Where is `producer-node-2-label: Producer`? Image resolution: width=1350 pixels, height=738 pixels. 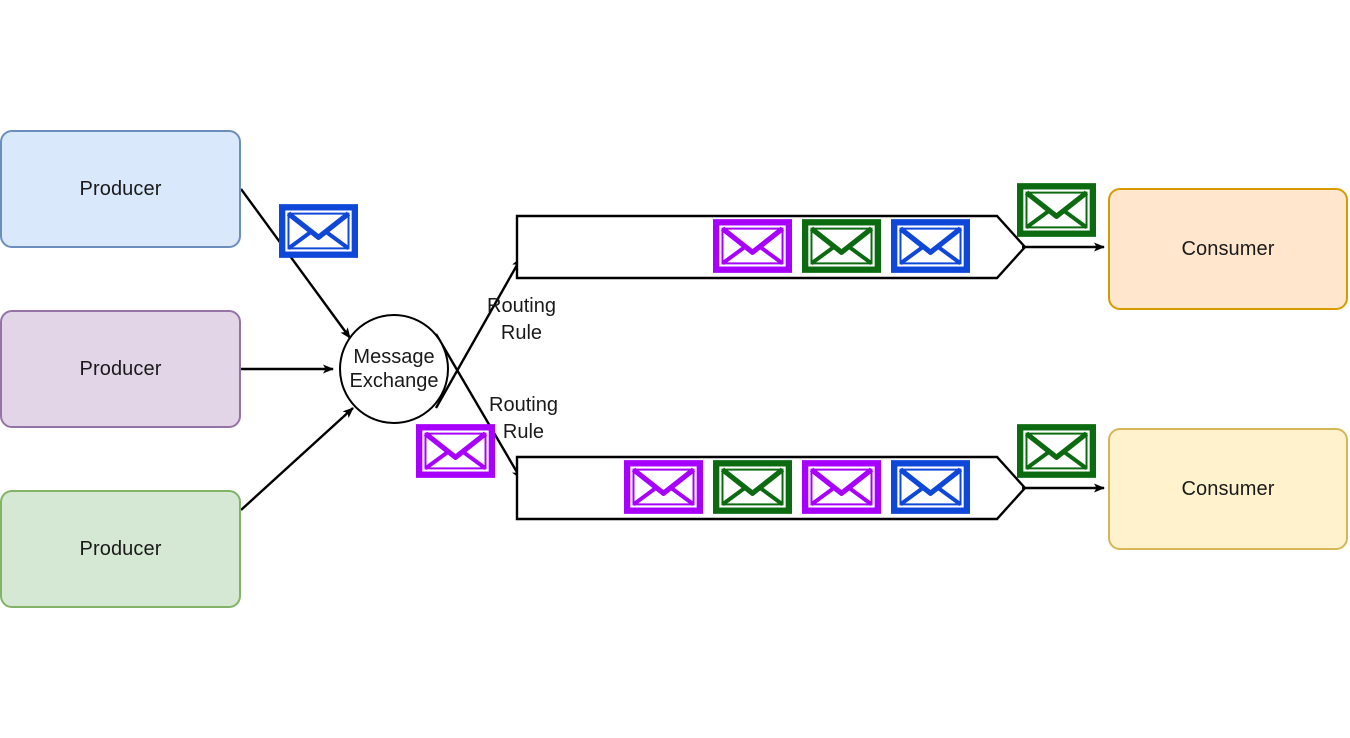 producer-node-2-label: Producer is located at coordinates (120, 368).